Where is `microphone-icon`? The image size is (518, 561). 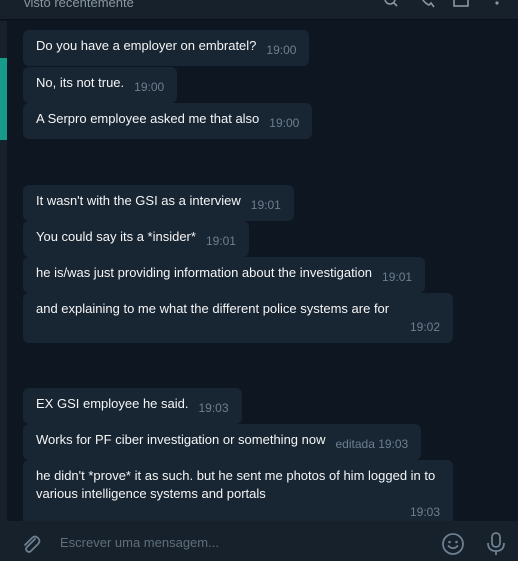
microphone-icon is located at coordinates (496, 544).